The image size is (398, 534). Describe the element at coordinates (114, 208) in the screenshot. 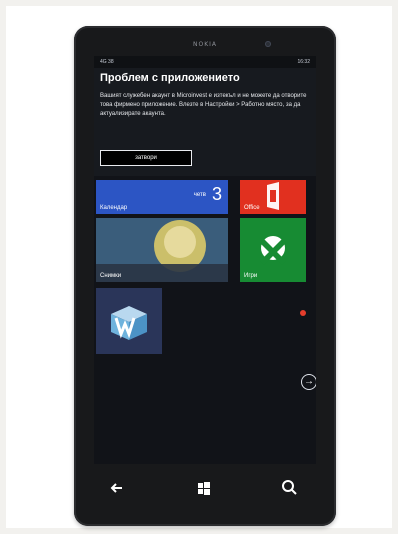

I see `tile-calendar-label: Календар` at that location.